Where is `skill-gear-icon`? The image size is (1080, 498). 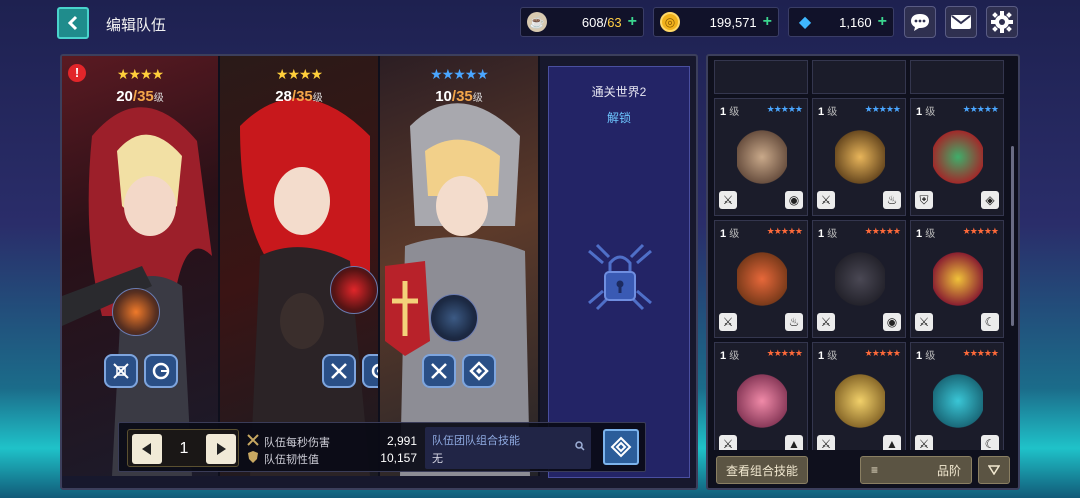 skill-gear-icon is located at coordinates (370, 371).